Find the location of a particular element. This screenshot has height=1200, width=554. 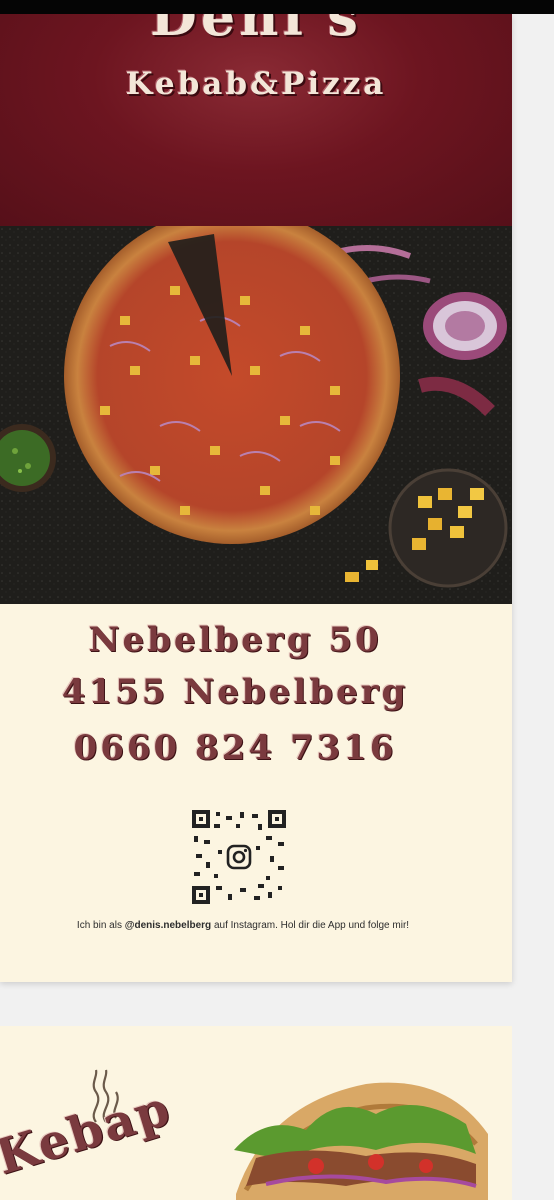

street-address: Nebelberg 50 is located at coordinates (235, 640).